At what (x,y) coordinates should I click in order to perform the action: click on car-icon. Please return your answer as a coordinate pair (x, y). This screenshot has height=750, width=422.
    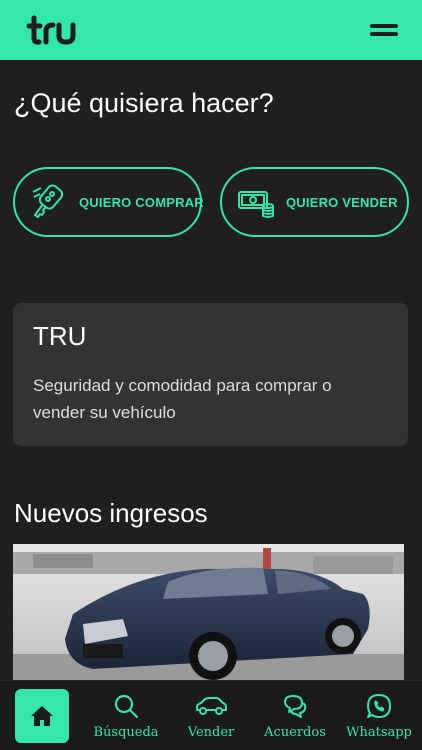
    Looking at the image, I should click on (211, 706).